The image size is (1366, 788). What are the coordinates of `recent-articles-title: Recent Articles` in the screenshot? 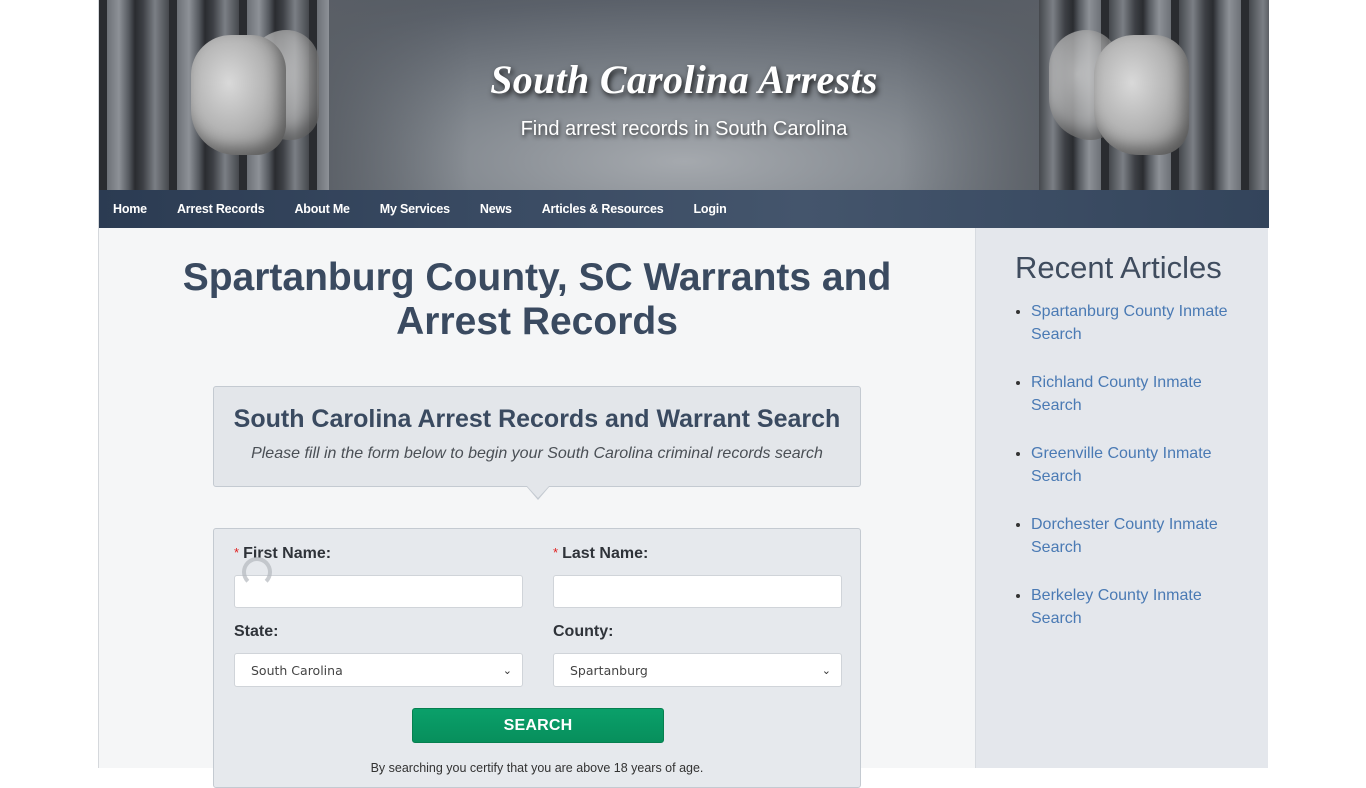 It's located at (1118, 267).